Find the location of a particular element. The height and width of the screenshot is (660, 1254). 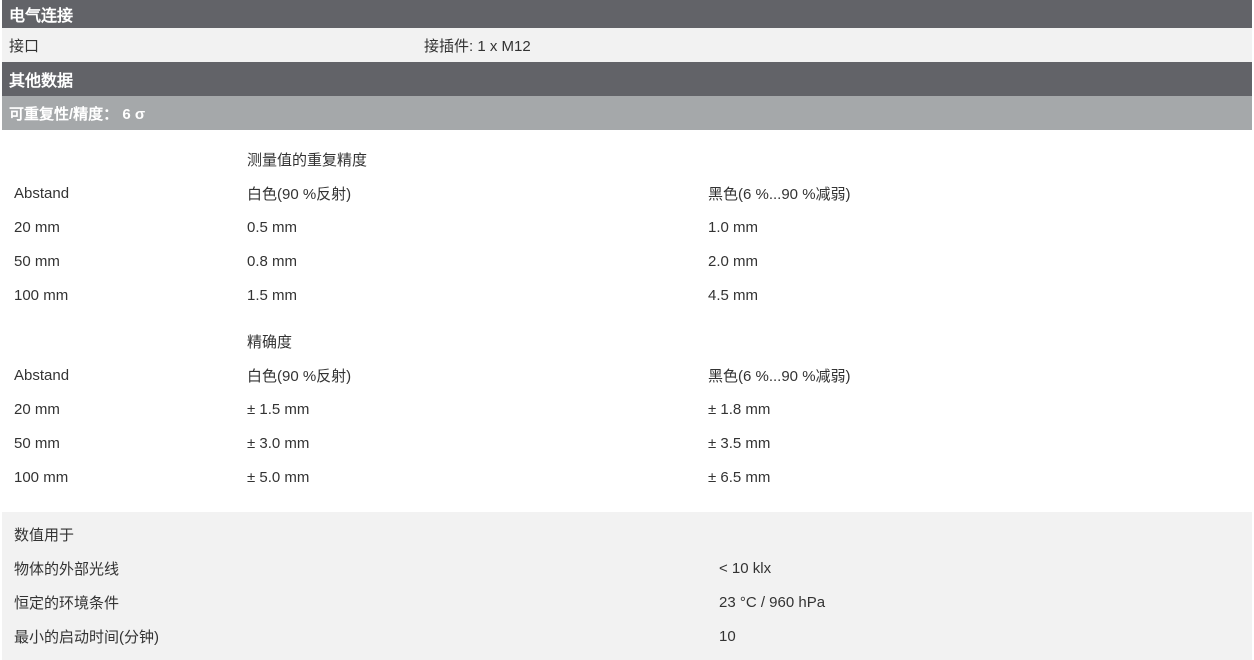

table-row: 20 mm ± 1.5 mm ± 1.8 mm is located at coordinates (633, 409).